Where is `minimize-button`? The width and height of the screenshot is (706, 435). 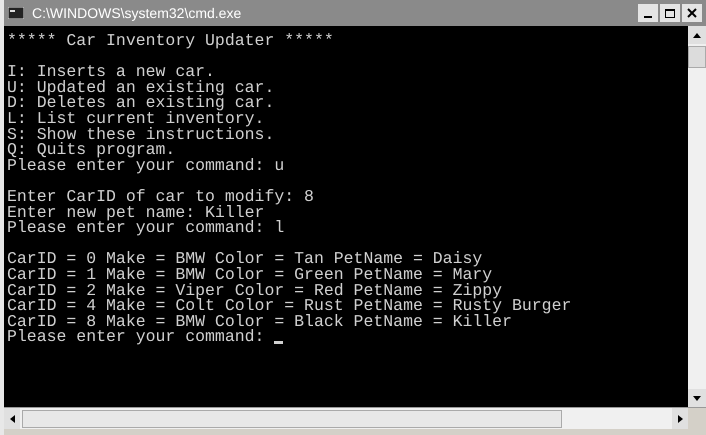 minimize-button is located at coordinates (648, 13).